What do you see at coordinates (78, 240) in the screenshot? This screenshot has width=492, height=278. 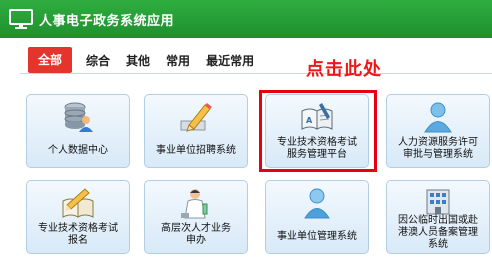 I see `app-label: 报名` at bounding box center [78, 240].